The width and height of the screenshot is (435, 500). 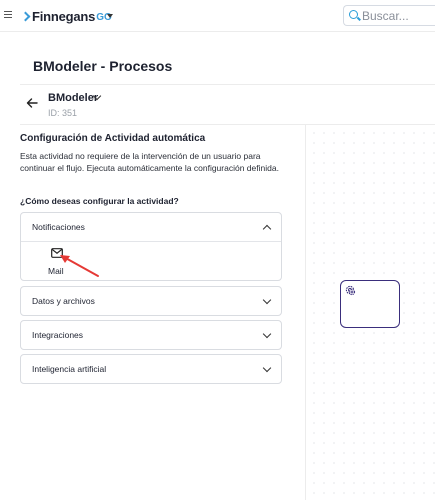 What do you see at coordinates (25, 16) in the screenshot?
I see `logo-chevron-icon` at bounding box center [25, 16].